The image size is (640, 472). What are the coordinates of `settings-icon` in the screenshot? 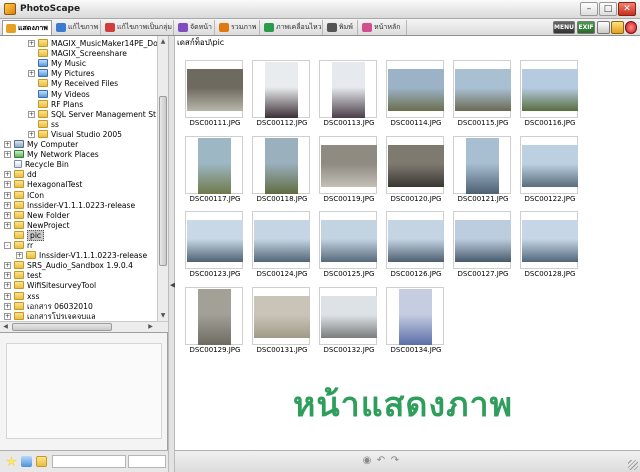 It's located at (617, 27).